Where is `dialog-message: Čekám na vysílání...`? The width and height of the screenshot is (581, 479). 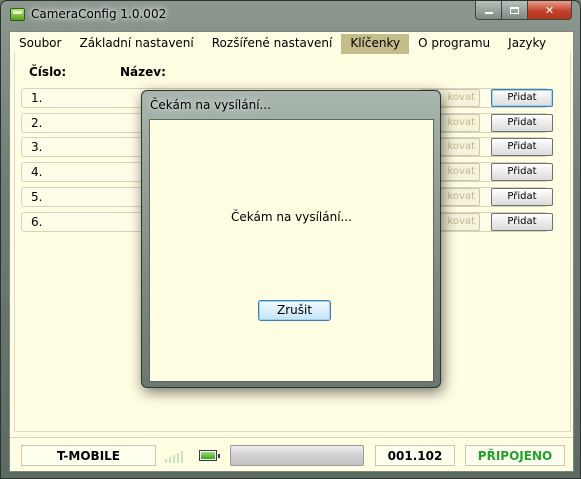 dialog-message: Čekám na vysílání... is located at coordinates (291, 217).